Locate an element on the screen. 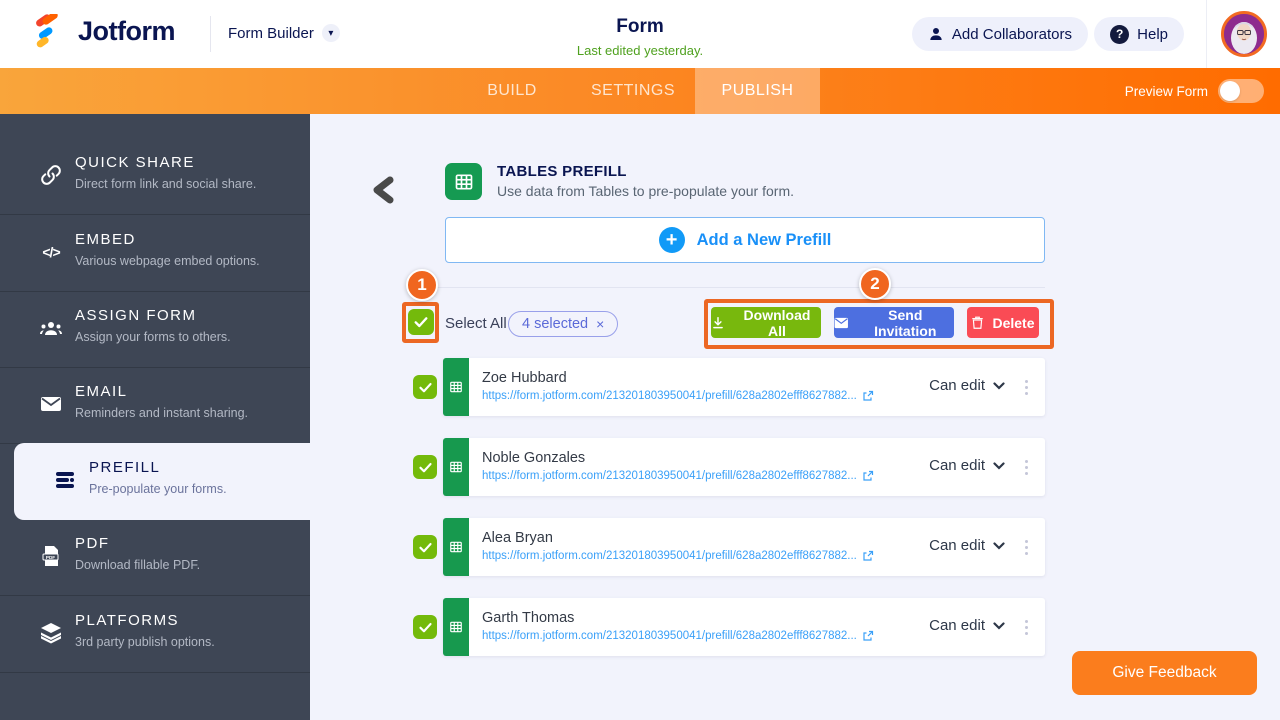 The image size is (1280, 720). page-title: Form is located at coordinates (640, 26).